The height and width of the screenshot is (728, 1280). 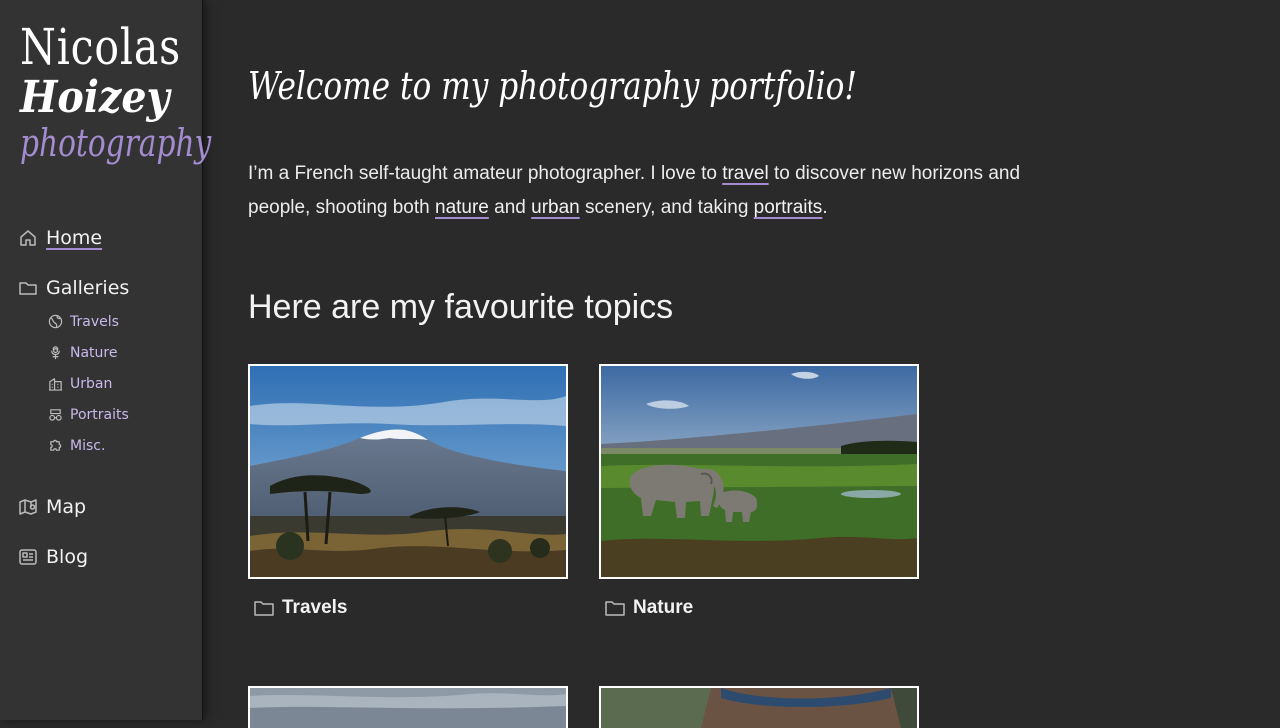 What do you see at coordinates (88, 288) in the screenshot?
I see `nav-label-galleries: Galleries` at bounding box center [88, 288].